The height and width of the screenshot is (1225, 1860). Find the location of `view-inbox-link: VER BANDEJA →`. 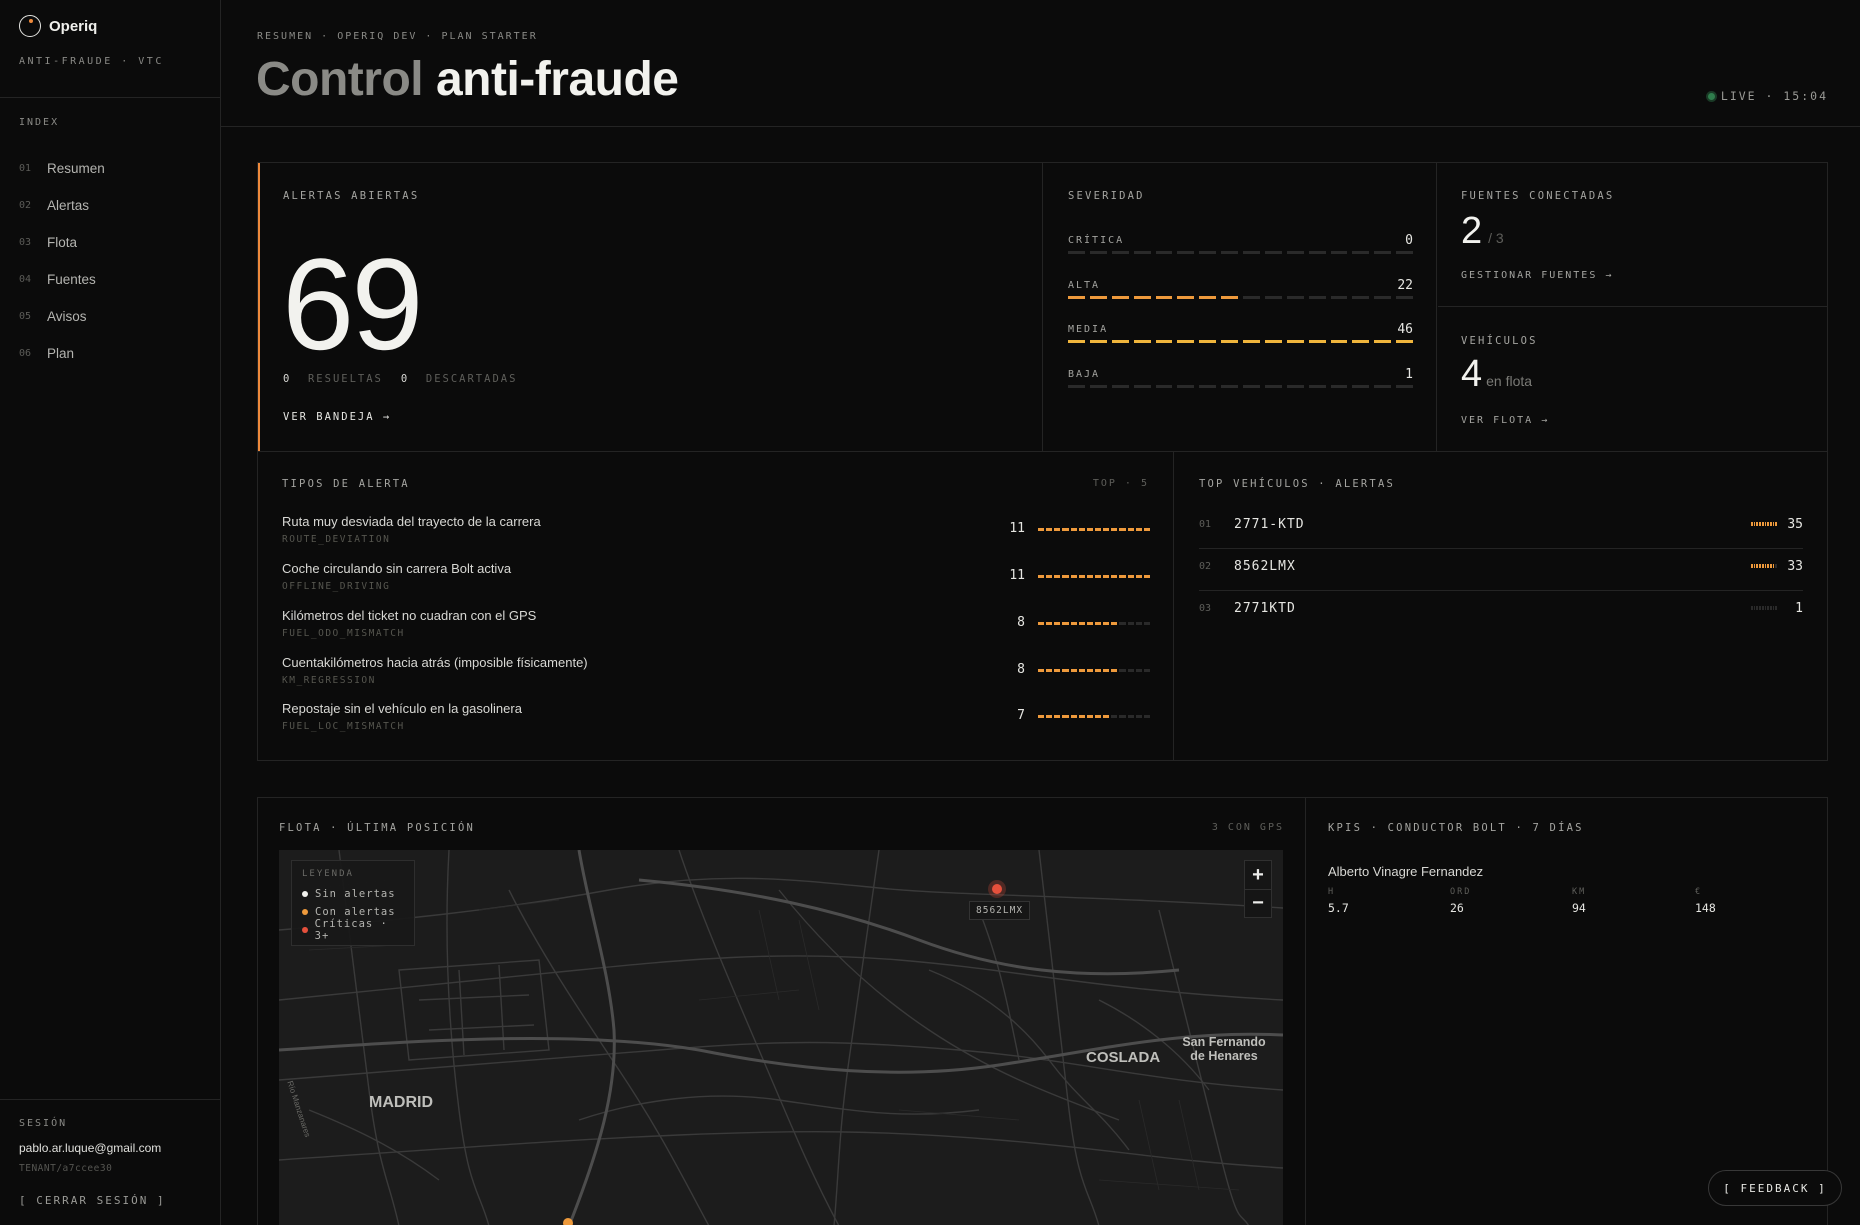

view-inbox-link: VER BANDEJA → is located at coordinates (337, 417).